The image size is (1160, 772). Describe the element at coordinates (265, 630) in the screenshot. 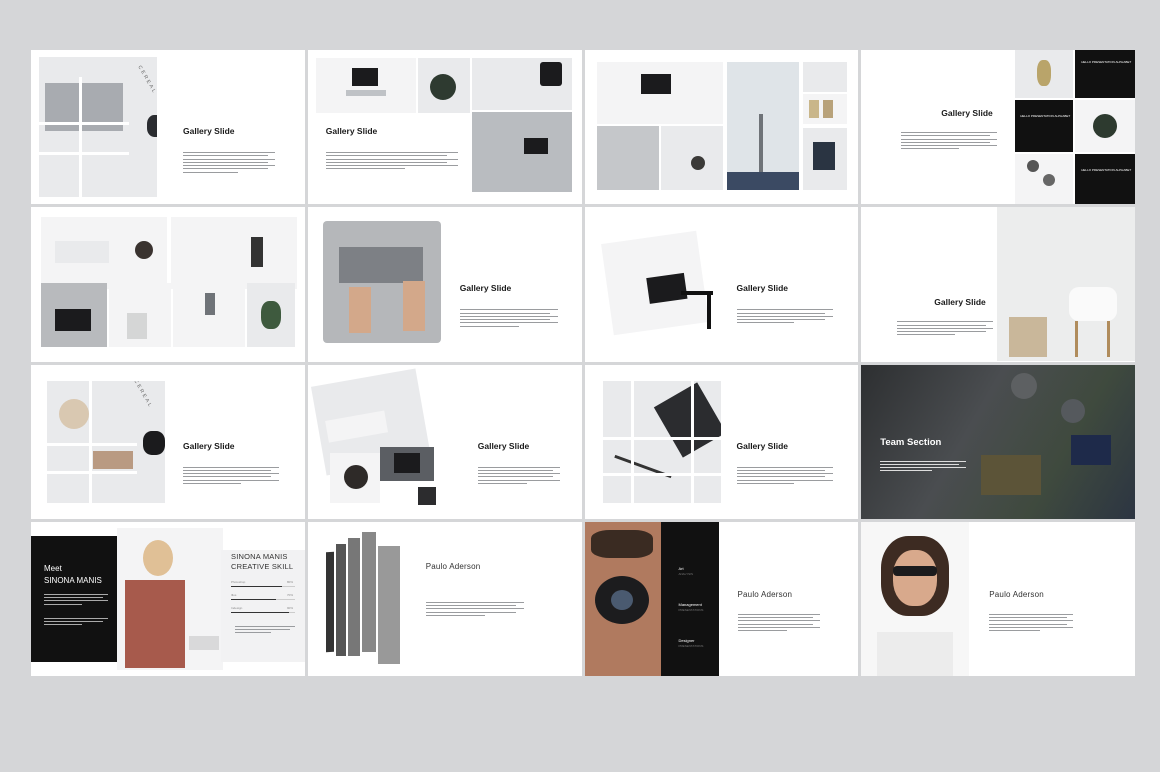

I see `skill-text` at that location.